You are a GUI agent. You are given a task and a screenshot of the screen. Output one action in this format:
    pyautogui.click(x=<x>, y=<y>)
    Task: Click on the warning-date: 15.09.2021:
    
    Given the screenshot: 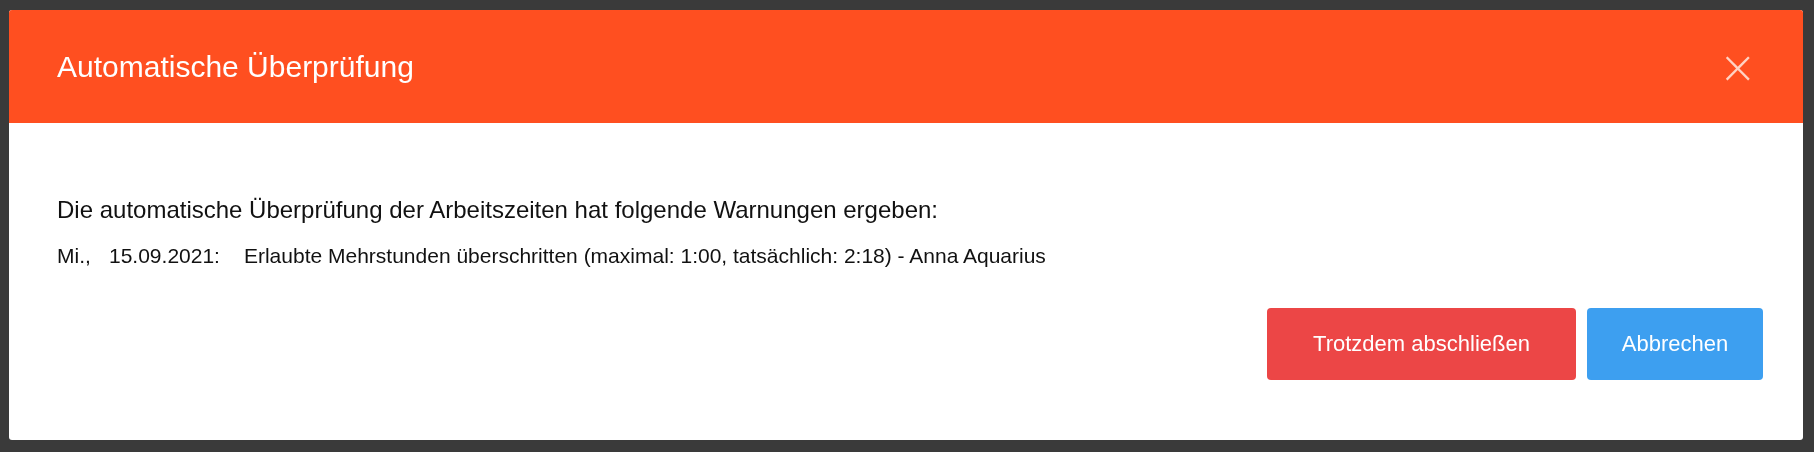 What is the action you would take?
    pyautogui.click(x=164, y=256)
    